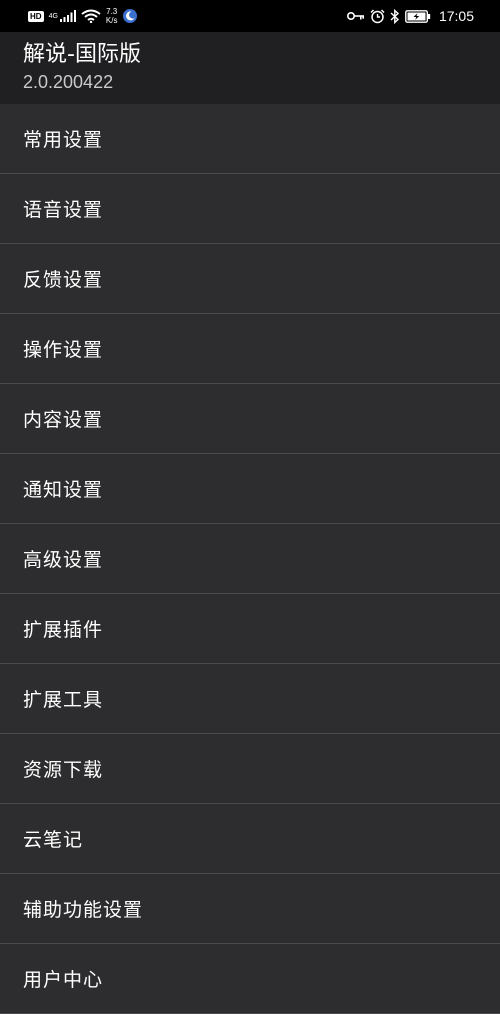 The image size is (500, 1014). Describe the element at coordinates (250, 839) in the screenshot. I see `menu-item-cloud-notes: 云笔记` at that location.